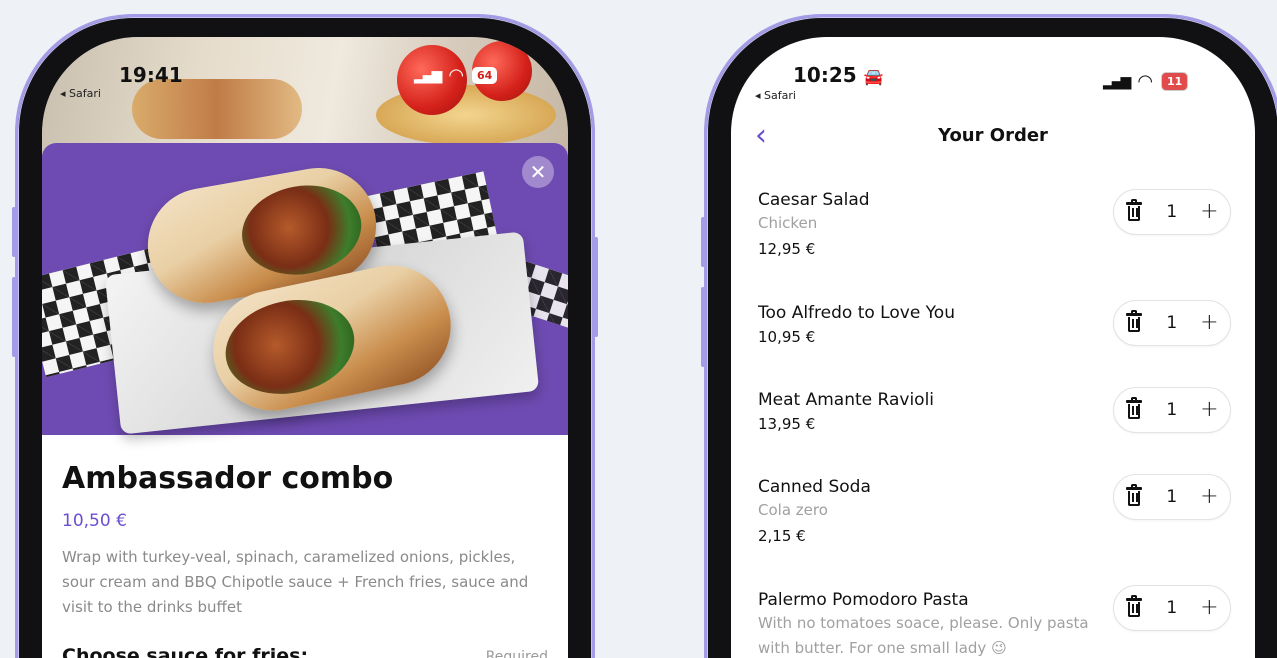 The width and height of the screenshot is (1277, 658). What do you see at coordinates (782, 536) in the screenshot?
I see `item-price: 2,15 €` at bounding box center [782, 536].